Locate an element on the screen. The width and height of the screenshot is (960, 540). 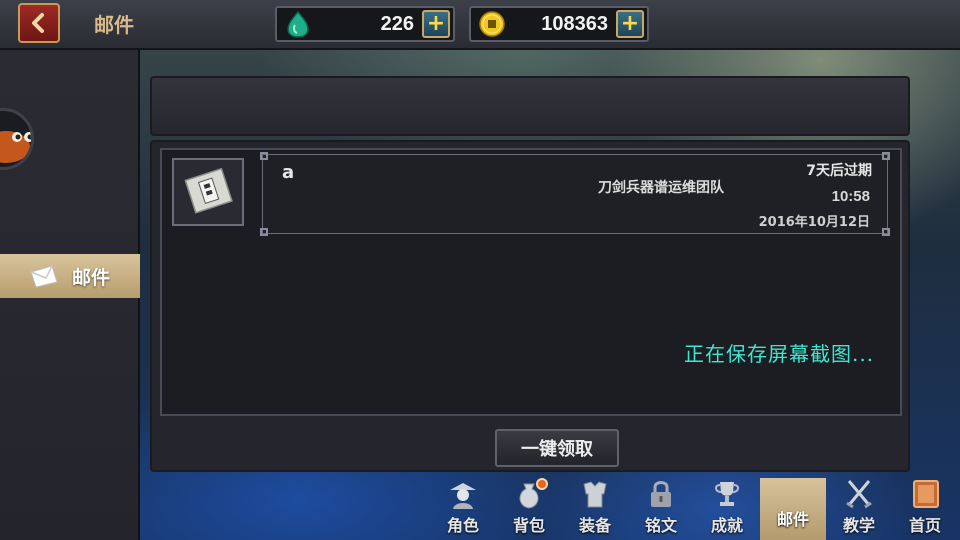
nav-tutorial: 教学 is located at coordinates (859, 509).